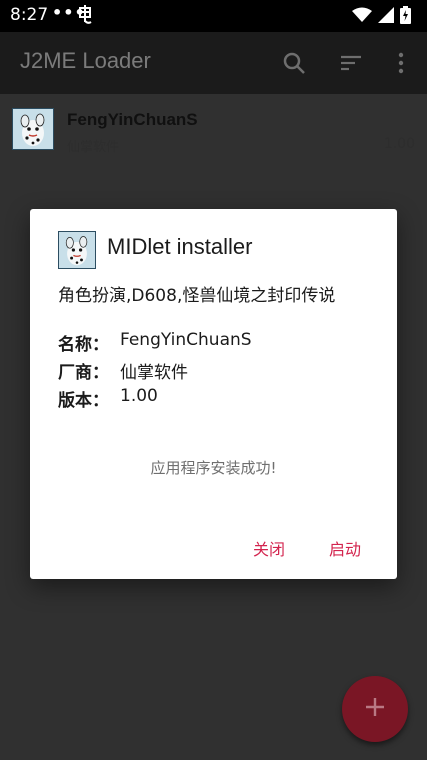 The height and width of the screenshot is (760, 427). Describe the element at coordinates (29, 15) in the screenshot. I see `status-time: 8:27` at that location.